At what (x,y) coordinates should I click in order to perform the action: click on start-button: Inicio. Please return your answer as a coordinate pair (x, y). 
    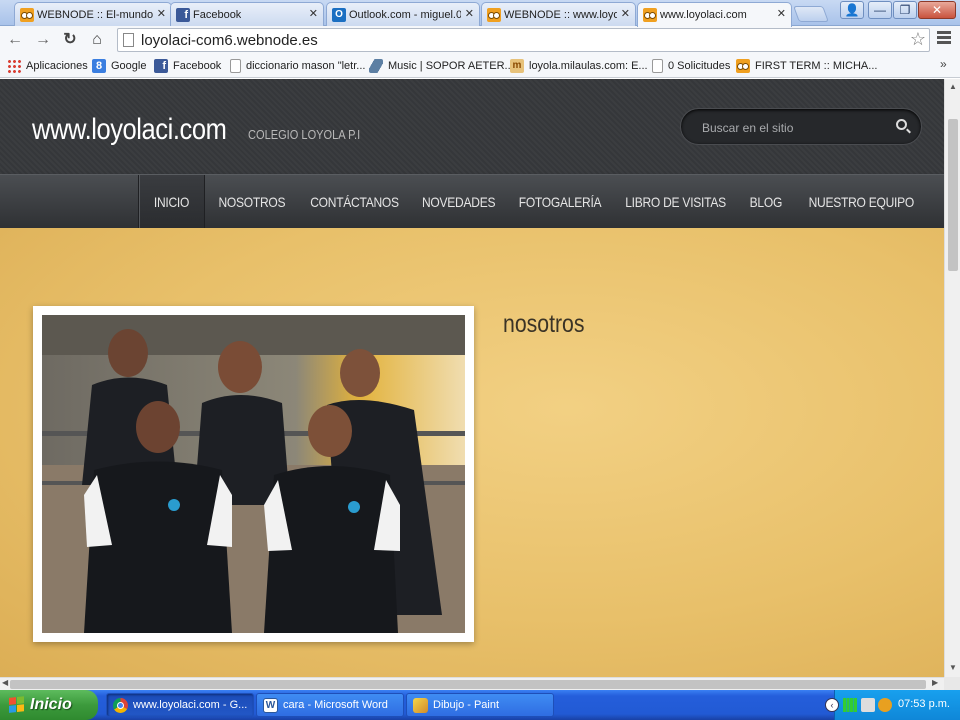
    Looking at the image, I should click on (49, 705).